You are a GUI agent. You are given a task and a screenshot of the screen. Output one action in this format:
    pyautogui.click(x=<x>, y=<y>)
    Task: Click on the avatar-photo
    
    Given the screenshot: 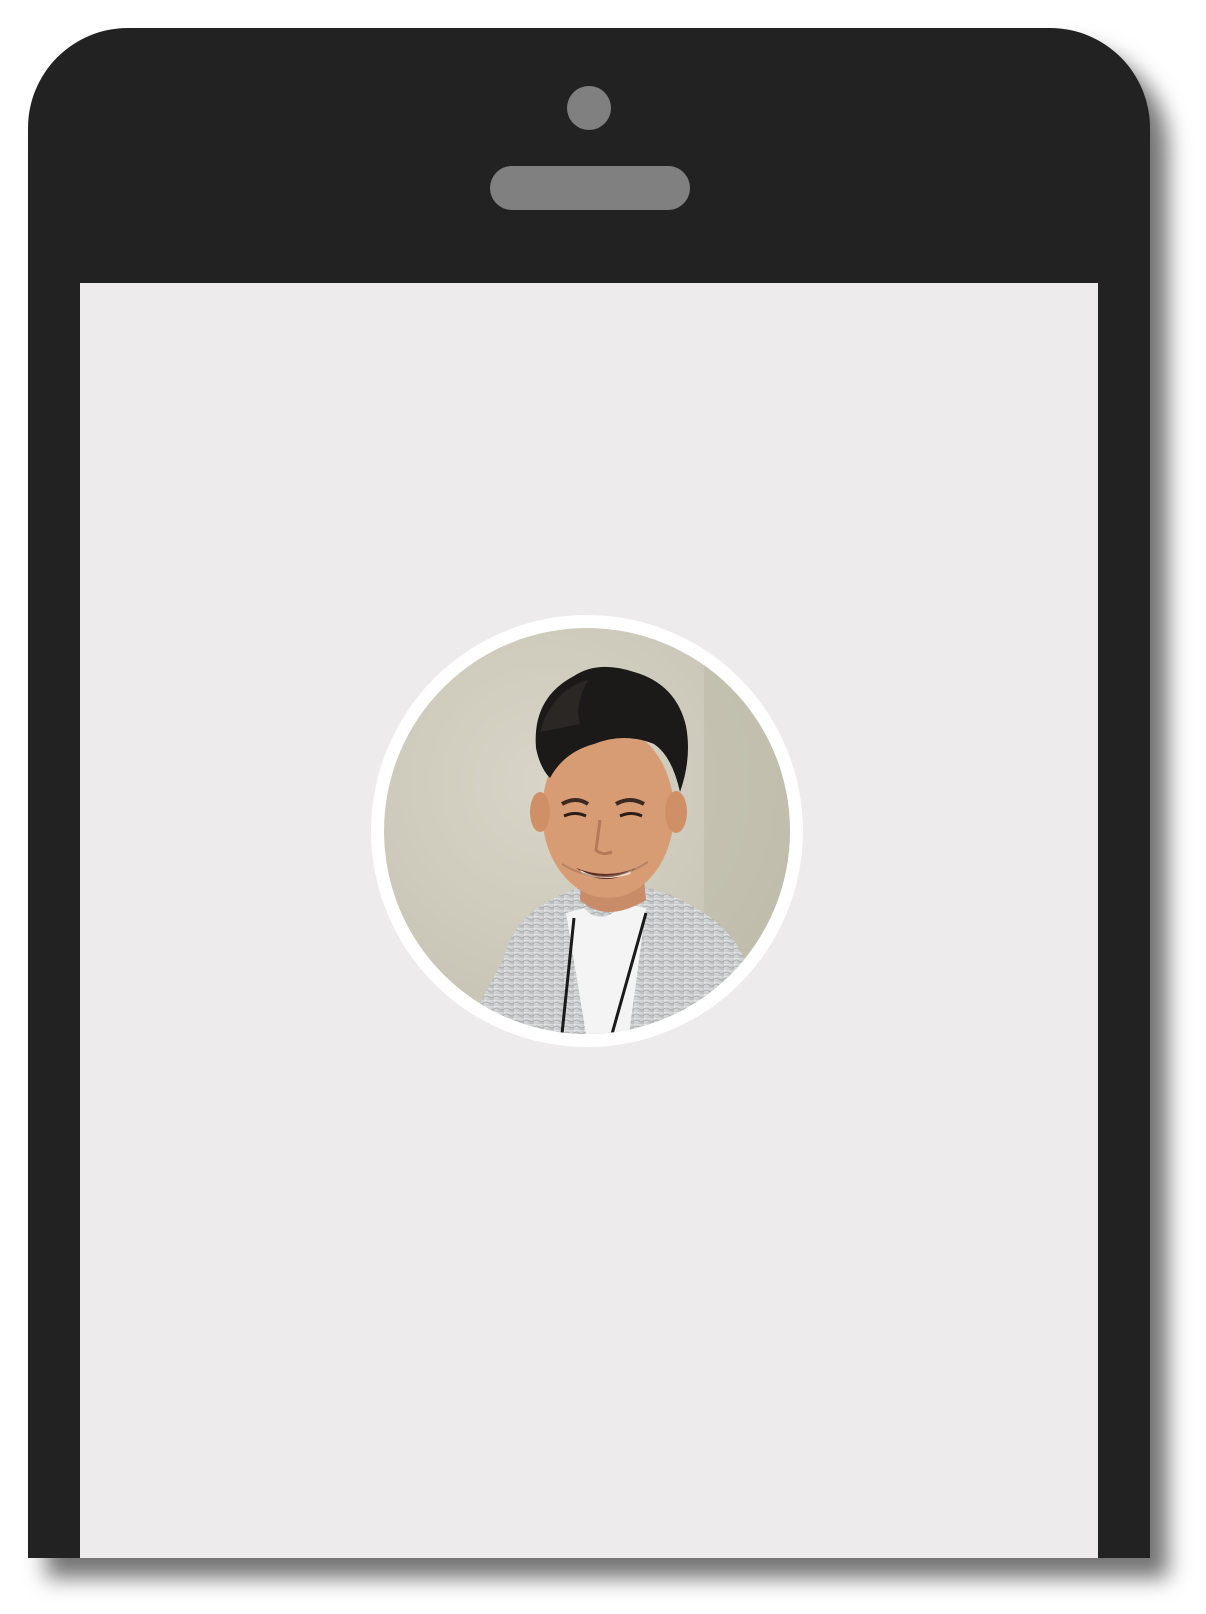 What is the action you would take?
    pyautogui.click(x=587, y=831)
    